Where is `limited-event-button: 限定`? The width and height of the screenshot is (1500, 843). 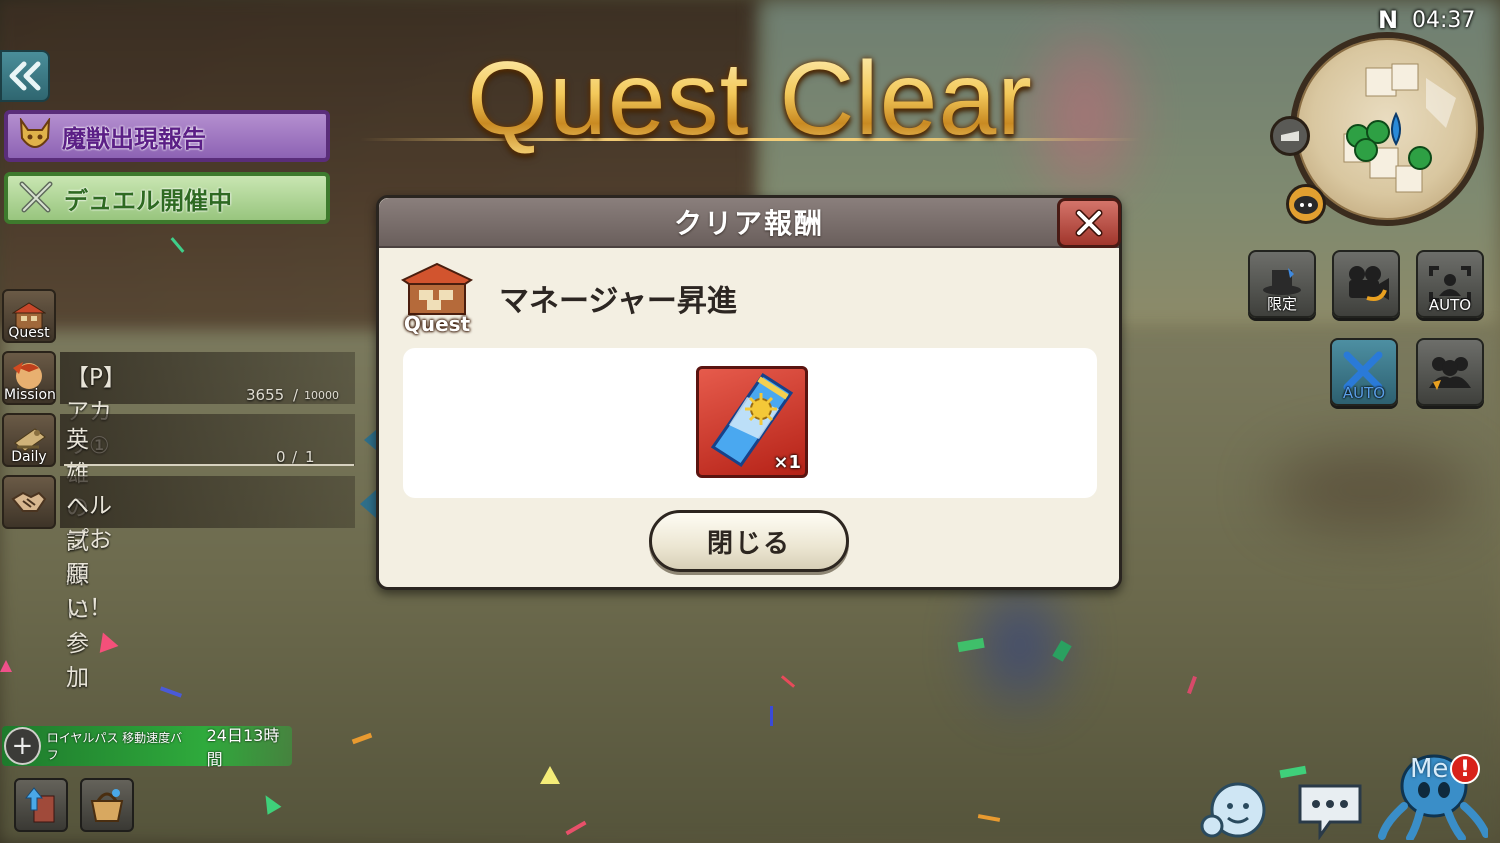 limited-event-button: 限定 is located at coordinates (1282, 284).